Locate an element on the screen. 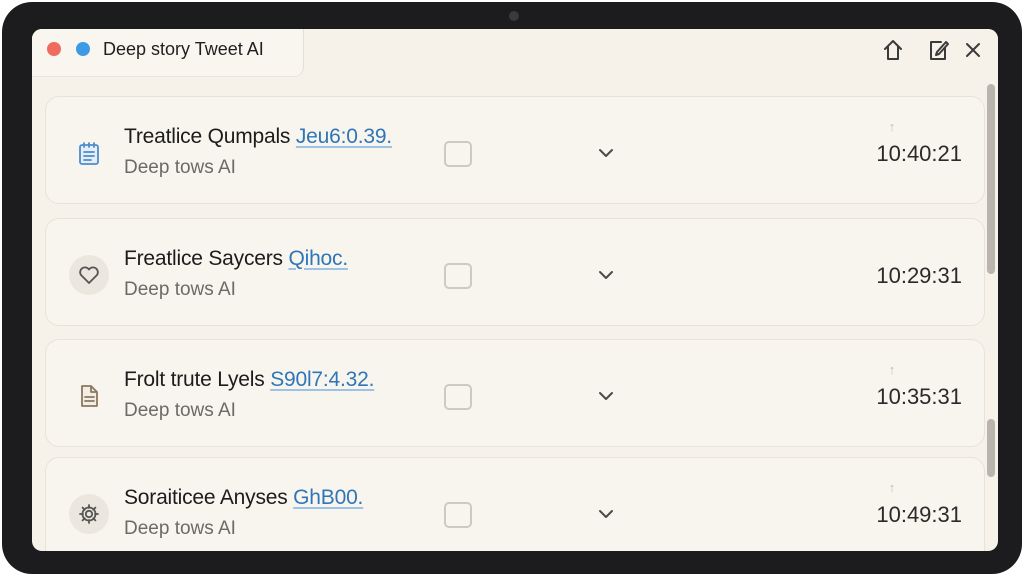 The image size is (1024, 576). item-title: Frolt trute Lyels S90l7:4.32. is located at coordinates (249, 379).